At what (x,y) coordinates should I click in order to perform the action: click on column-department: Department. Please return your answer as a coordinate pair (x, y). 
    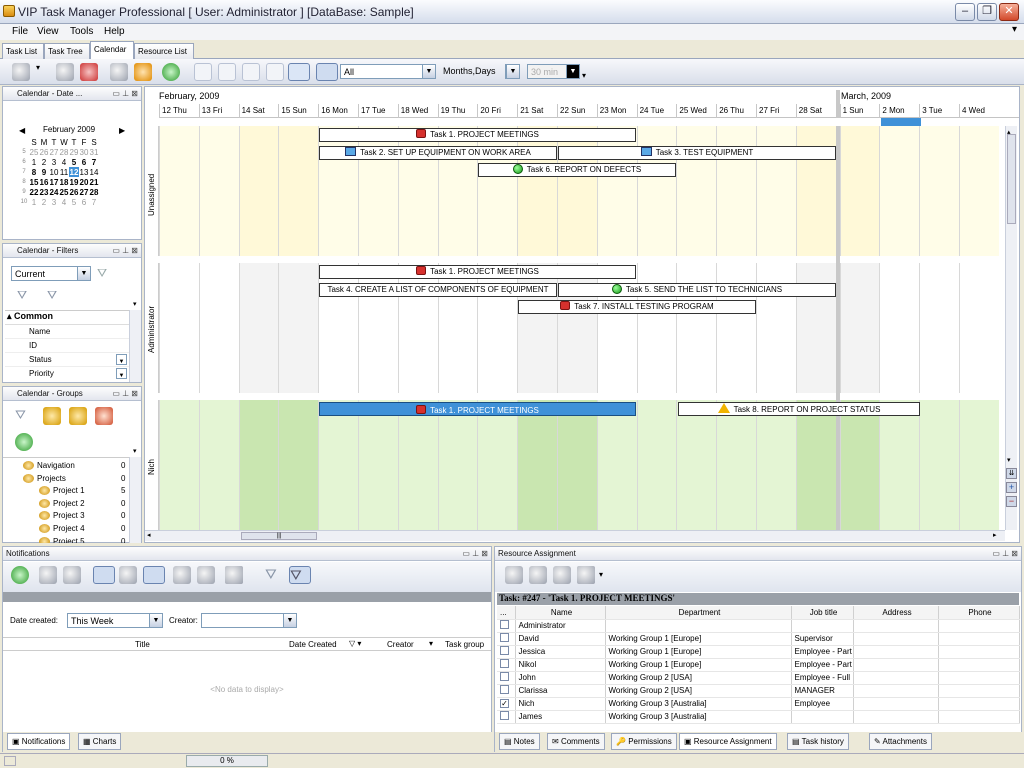
    Looking at the image, I should click on (698, 613).